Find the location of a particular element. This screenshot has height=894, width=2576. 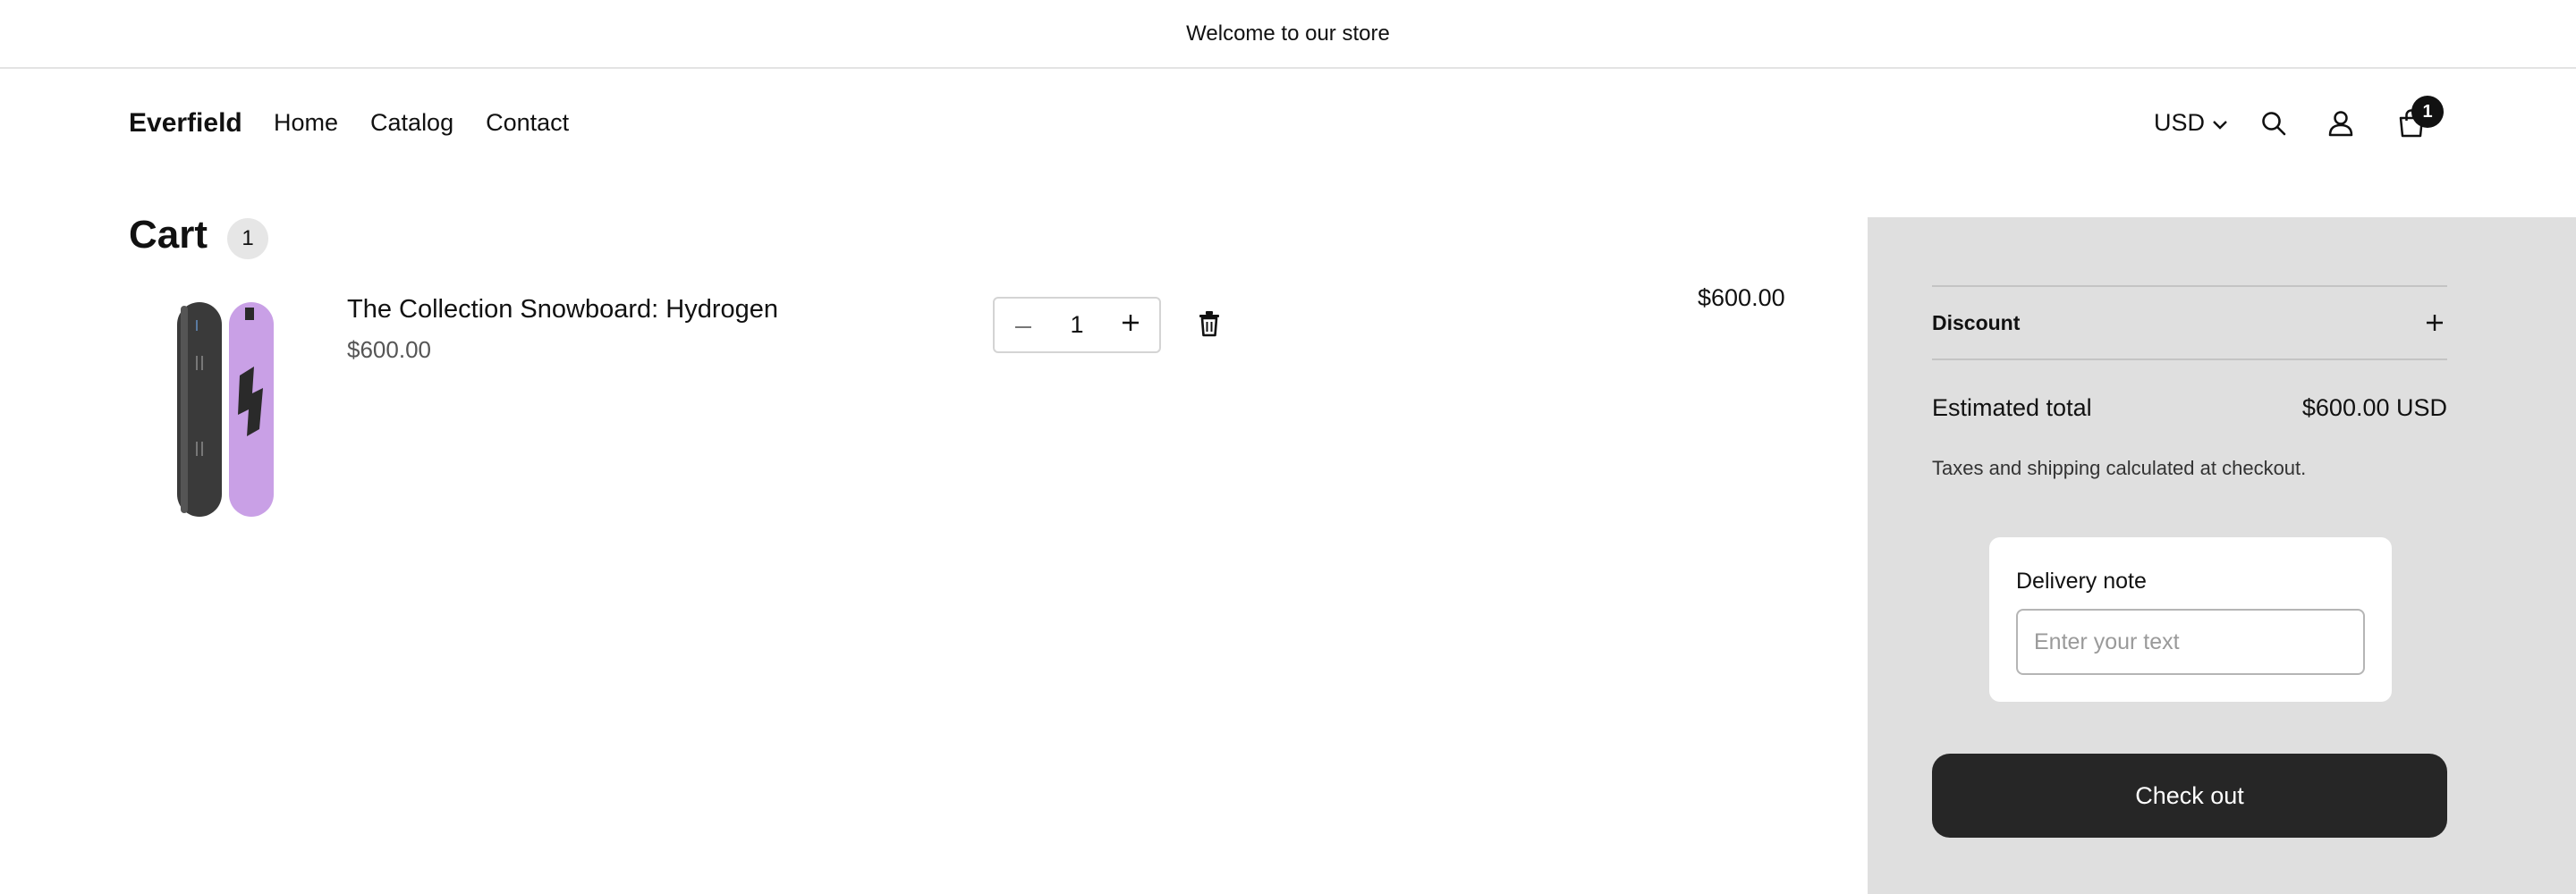

line-total-price: $600.00 is located at coordinates (1741, 297).